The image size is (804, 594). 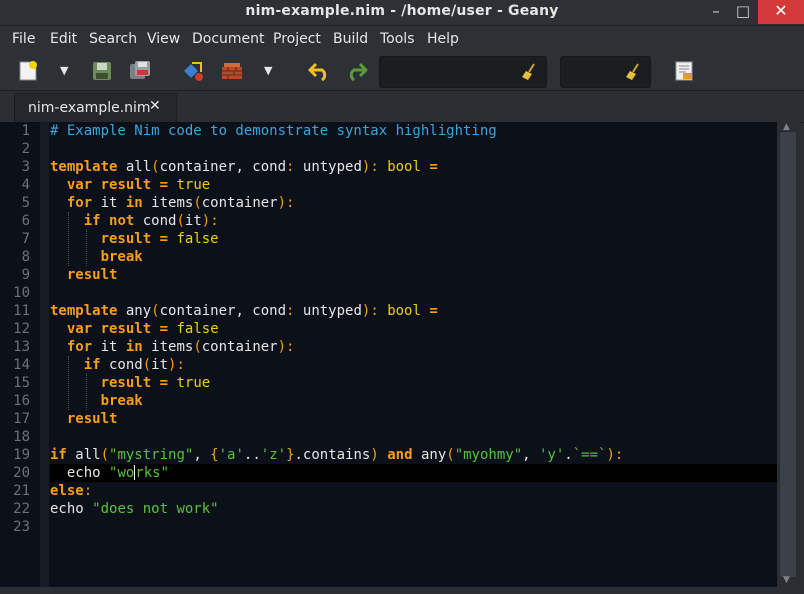 I want to click on line-number: 5, so click(x=25, y=203).